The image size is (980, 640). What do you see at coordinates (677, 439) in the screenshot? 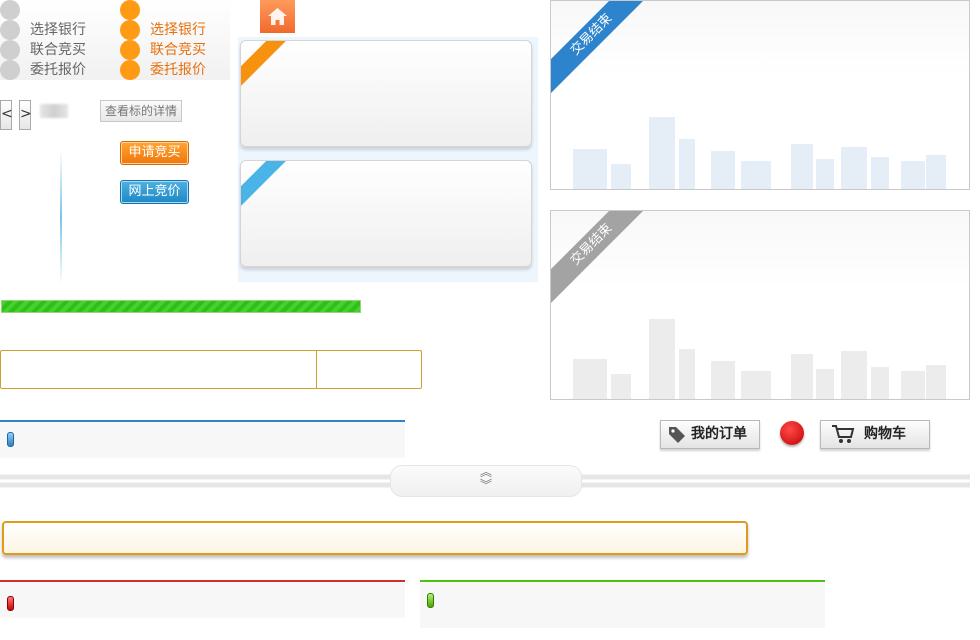
I see `tag-icon` at bounding box center [677, 439].